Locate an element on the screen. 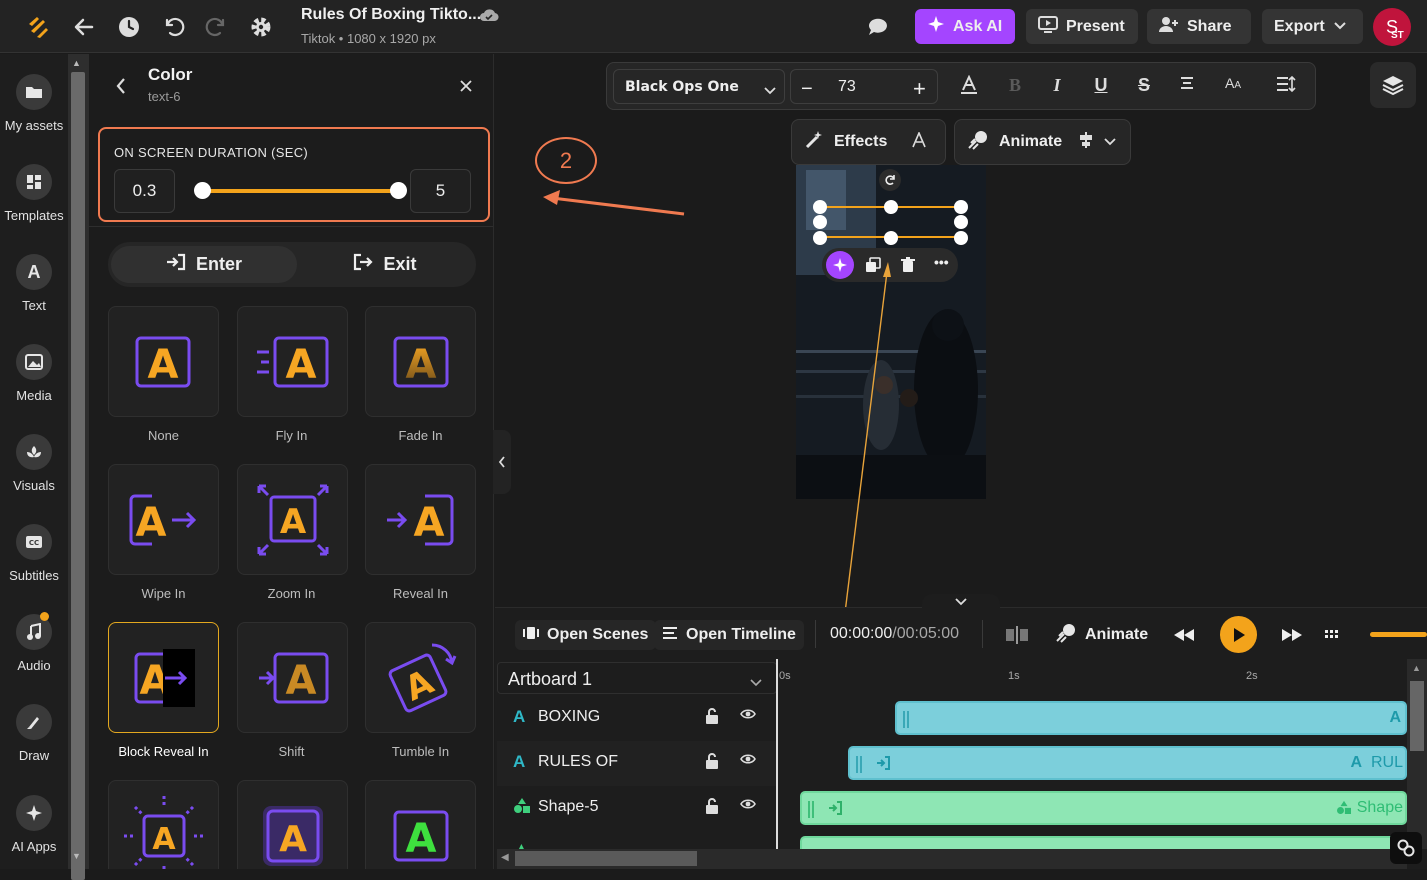 The height and width of the screenshot is (880, 1427). scroll-down-icon: ▼ is located at coordinates (76, 856).